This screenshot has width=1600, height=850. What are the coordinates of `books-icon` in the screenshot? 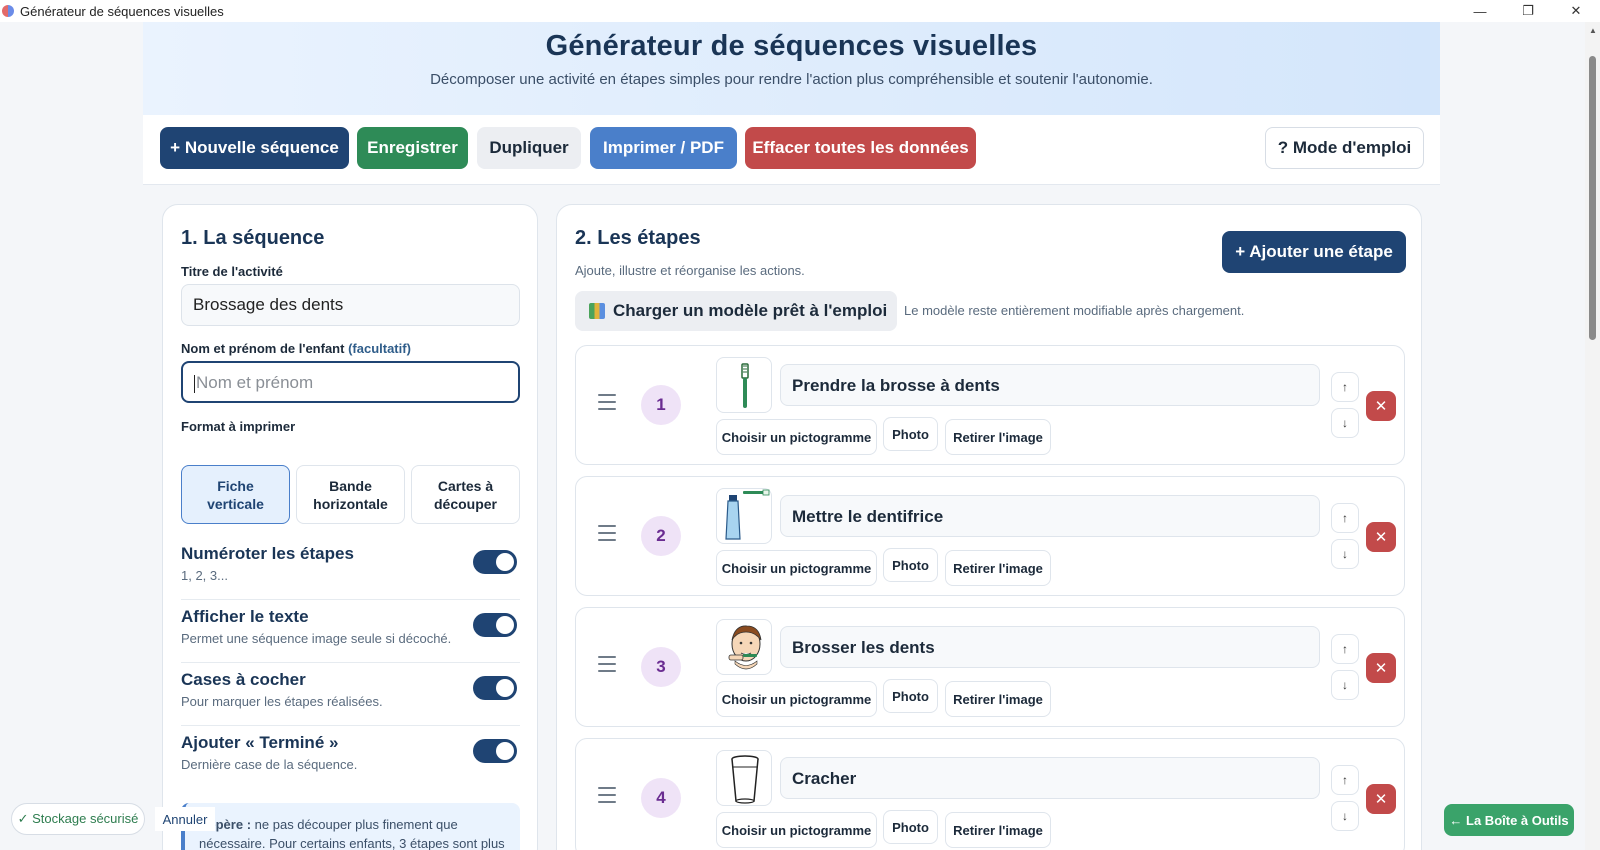 It's located at (597, 311).